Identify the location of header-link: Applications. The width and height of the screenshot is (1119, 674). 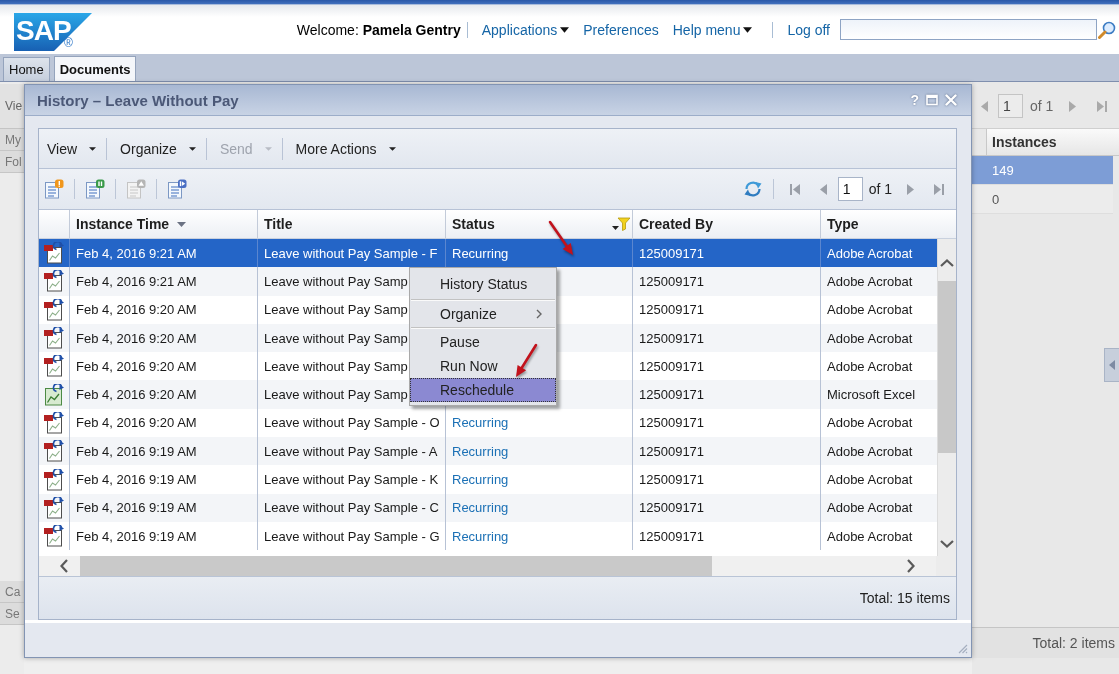
(525, 29).